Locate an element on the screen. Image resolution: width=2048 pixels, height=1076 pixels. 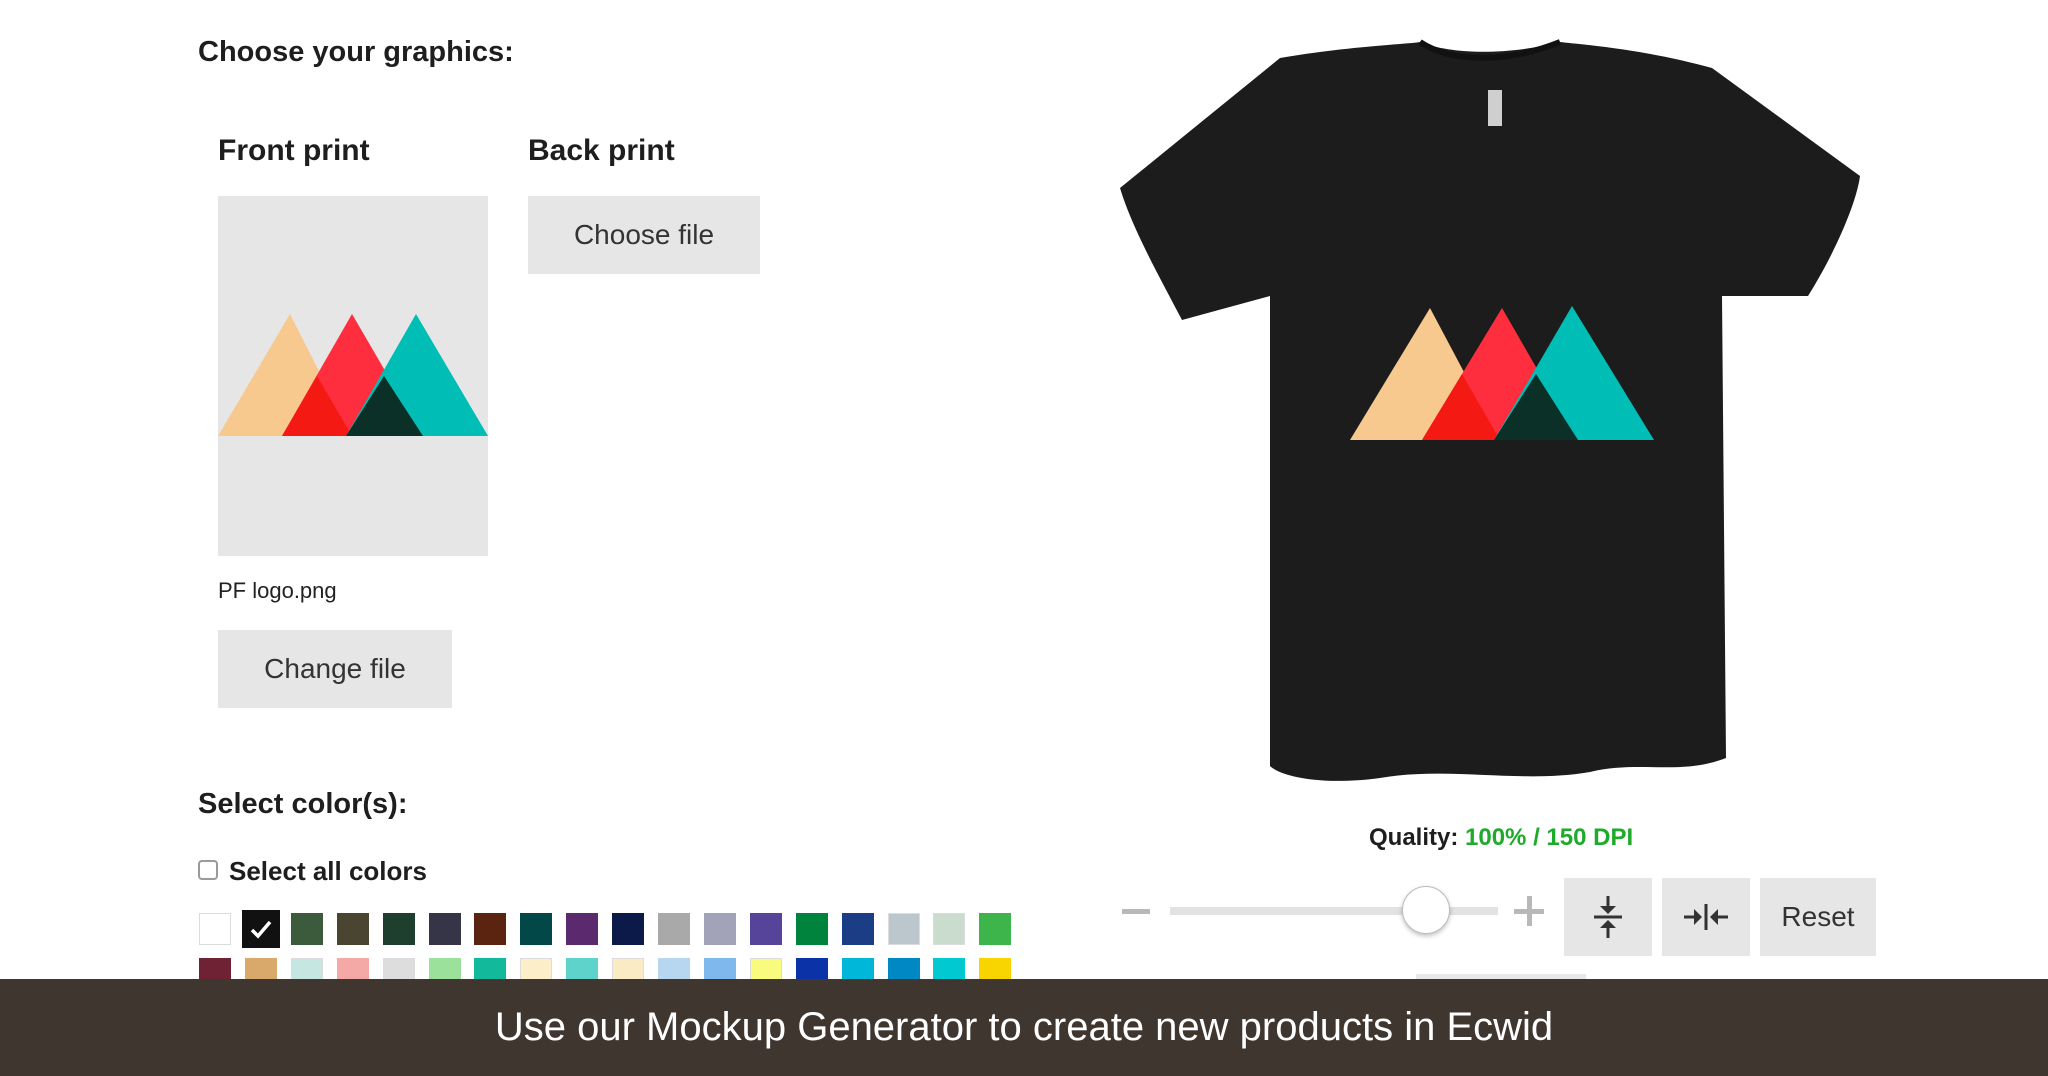
front-print-preview is located at coordinates (353, 376).